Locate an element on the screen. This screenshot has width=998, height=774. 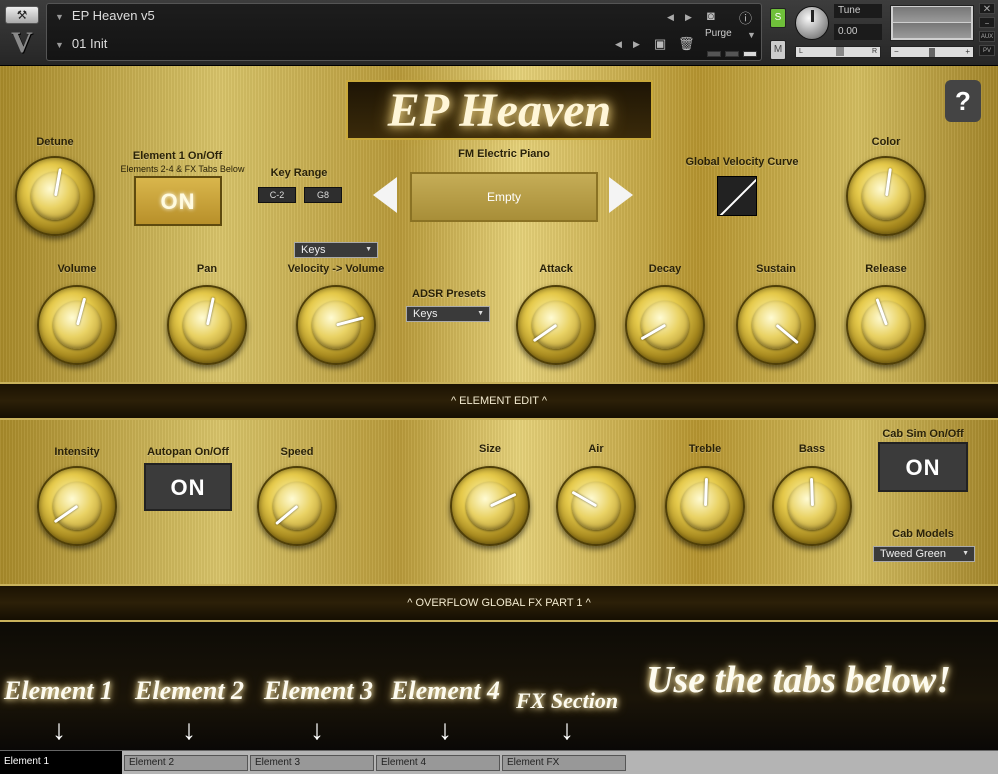
attack-label: Attack is located at coordinates (556, 269).